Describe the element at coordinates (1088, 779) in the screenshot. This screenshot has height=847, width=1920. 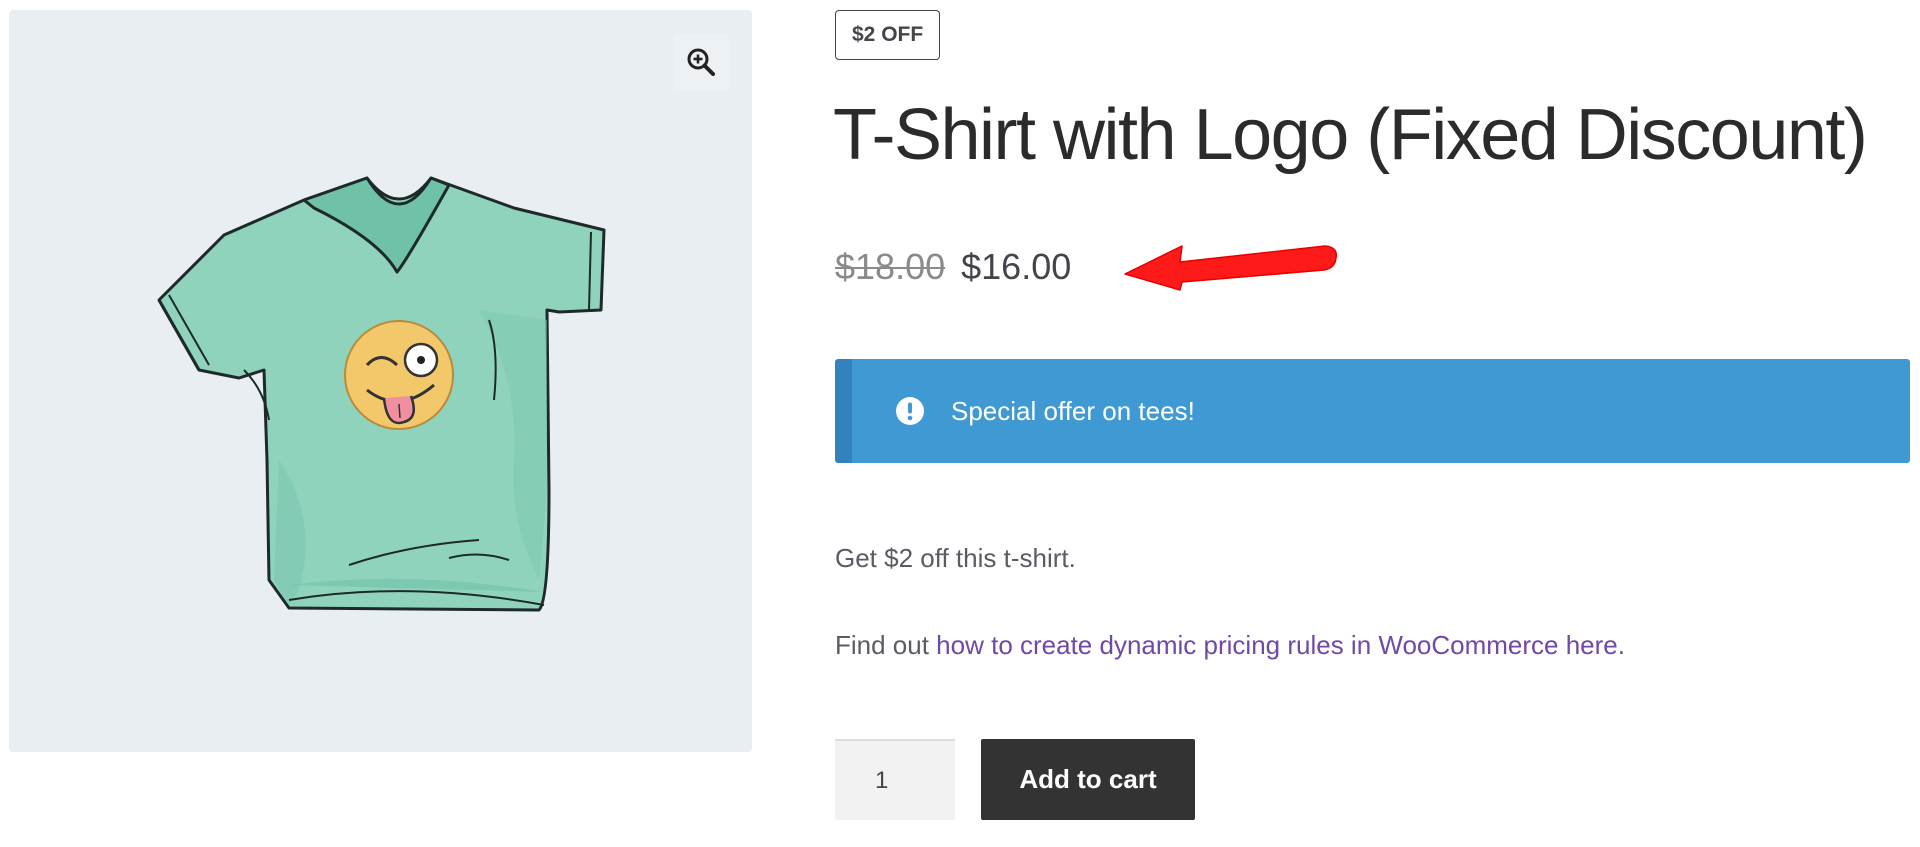
I see `add-to-cart-button: Add to cart` at that location.